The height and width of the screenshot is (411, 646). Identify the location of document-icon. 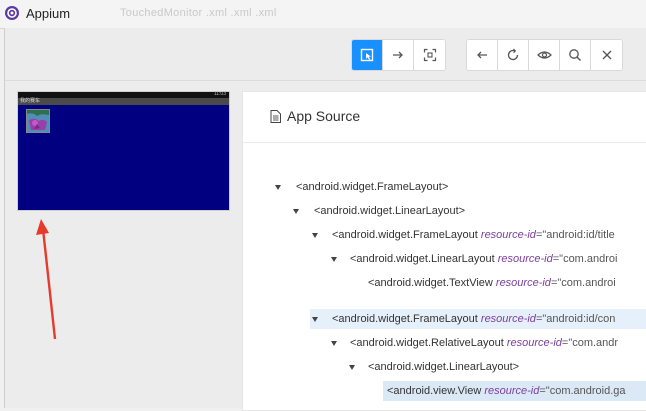
(275, 116).